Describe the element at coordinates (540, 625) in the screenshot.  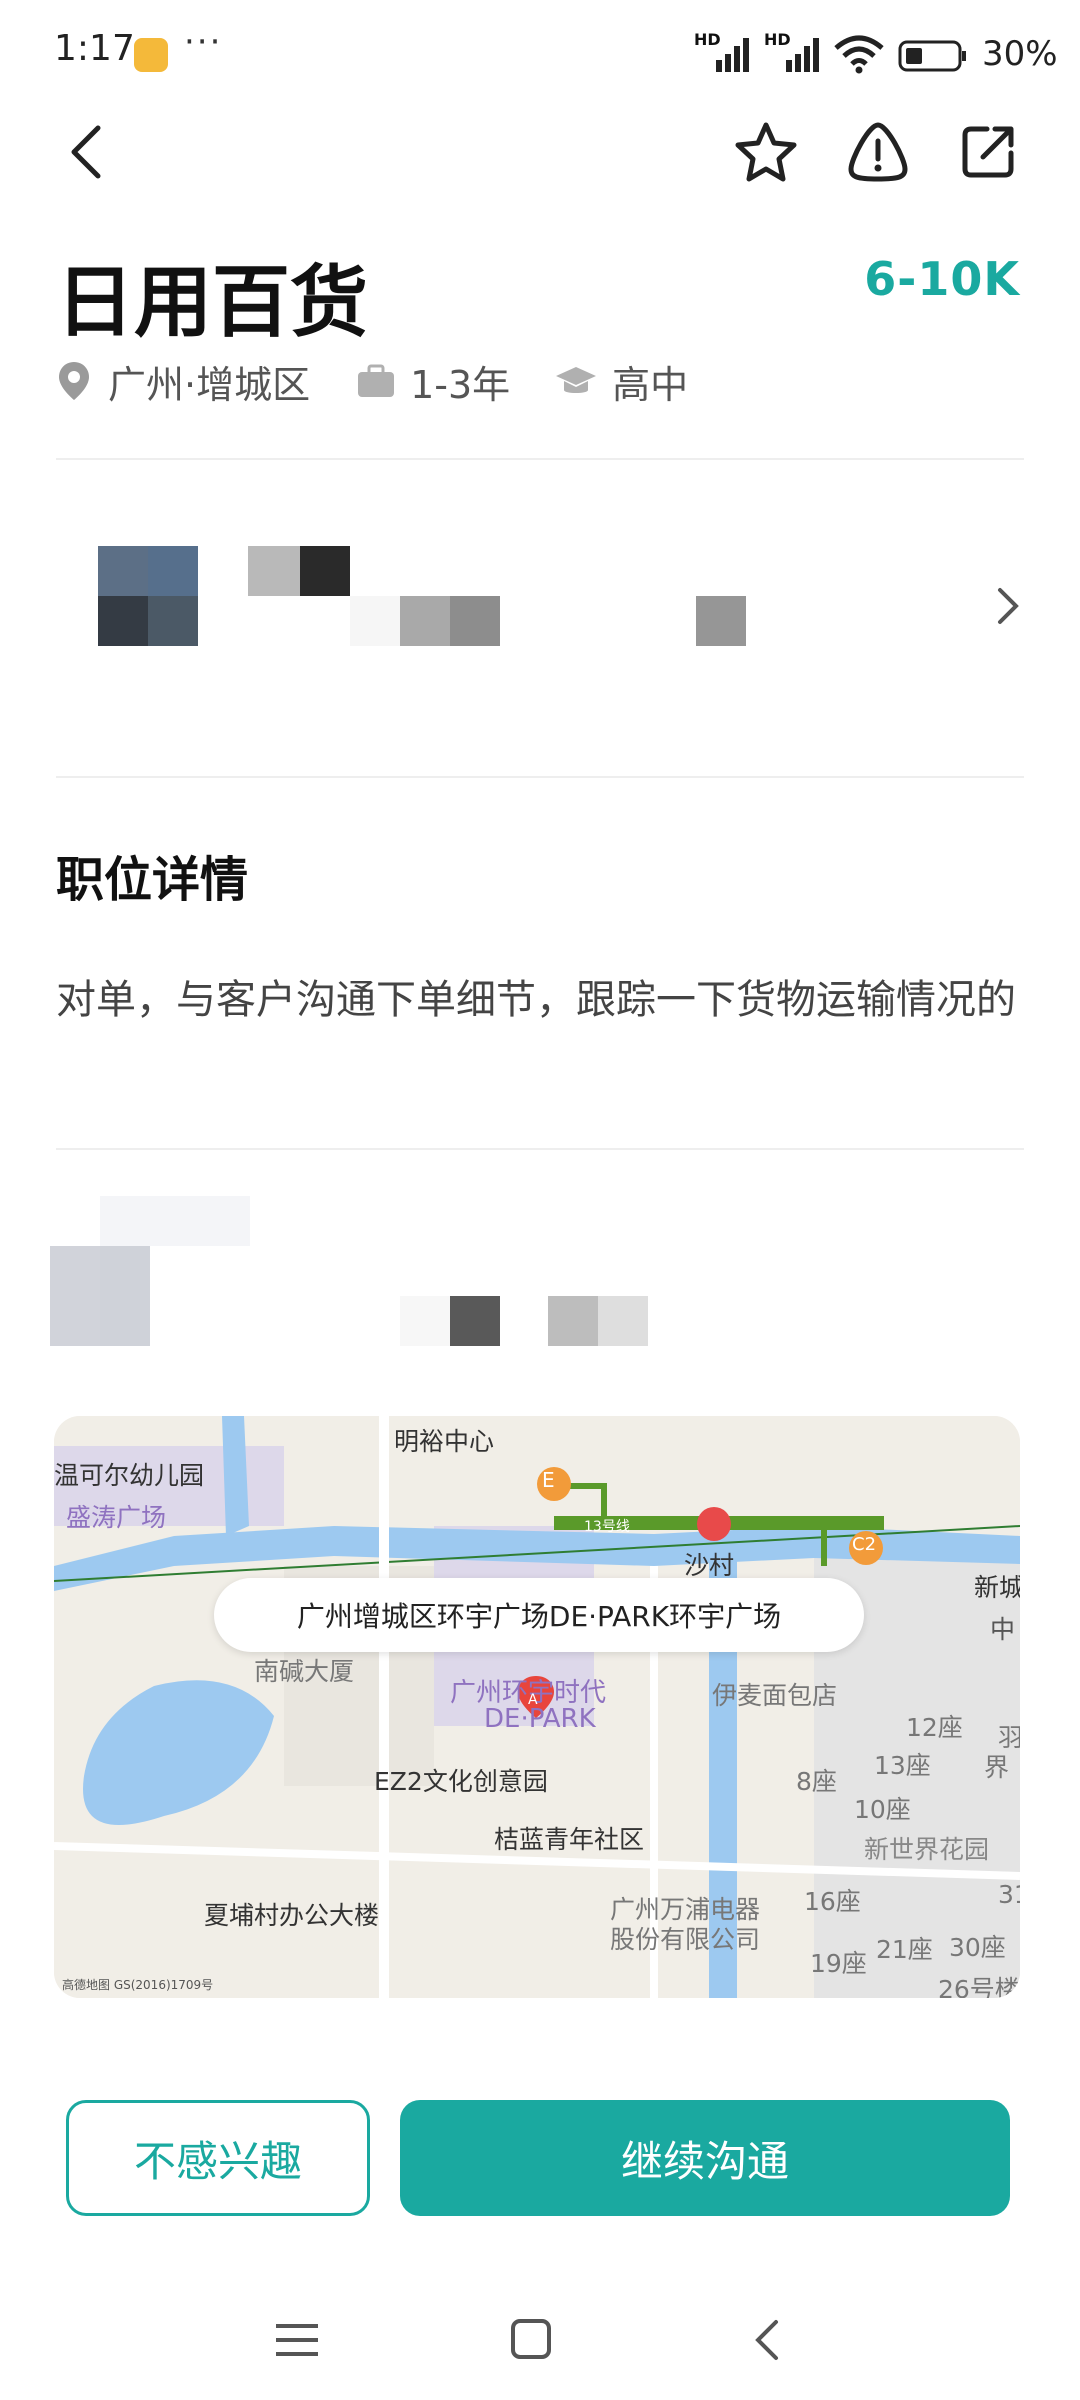
I see `company-card` at that location.